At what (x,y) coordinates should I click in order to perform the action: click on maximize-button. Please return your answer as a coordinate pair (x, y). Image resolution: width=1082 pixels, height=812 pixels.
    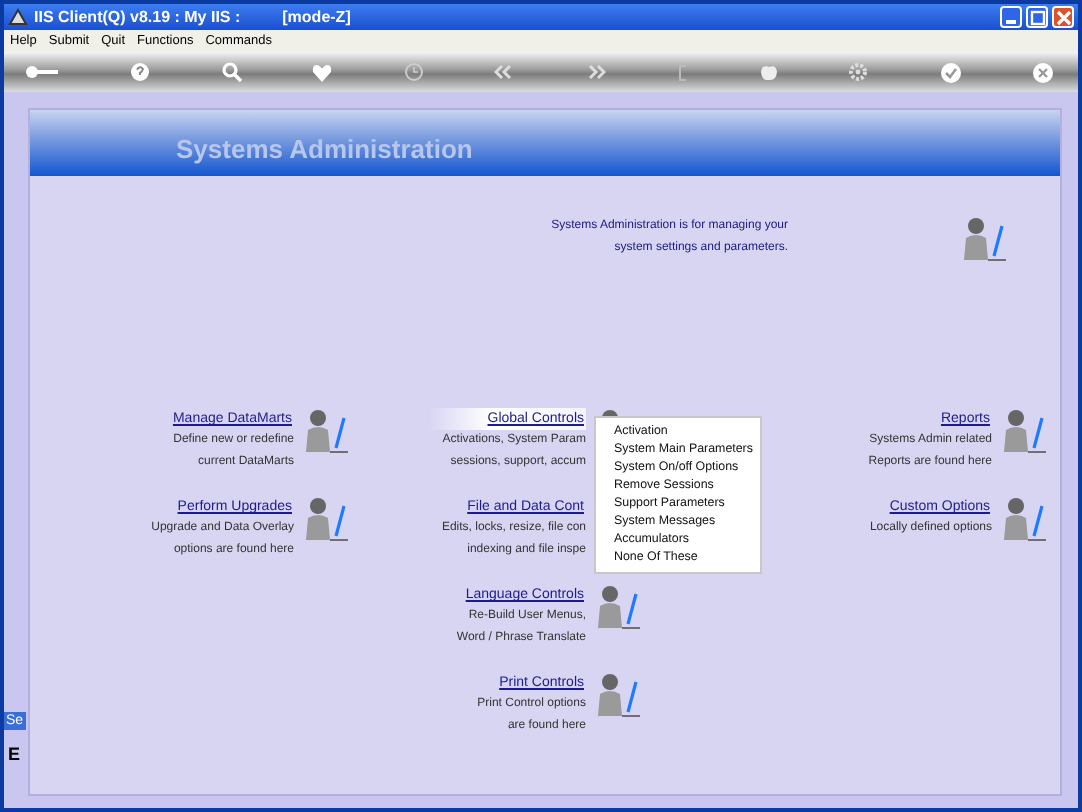
    Looking at the image, I should click on (1037, 17).